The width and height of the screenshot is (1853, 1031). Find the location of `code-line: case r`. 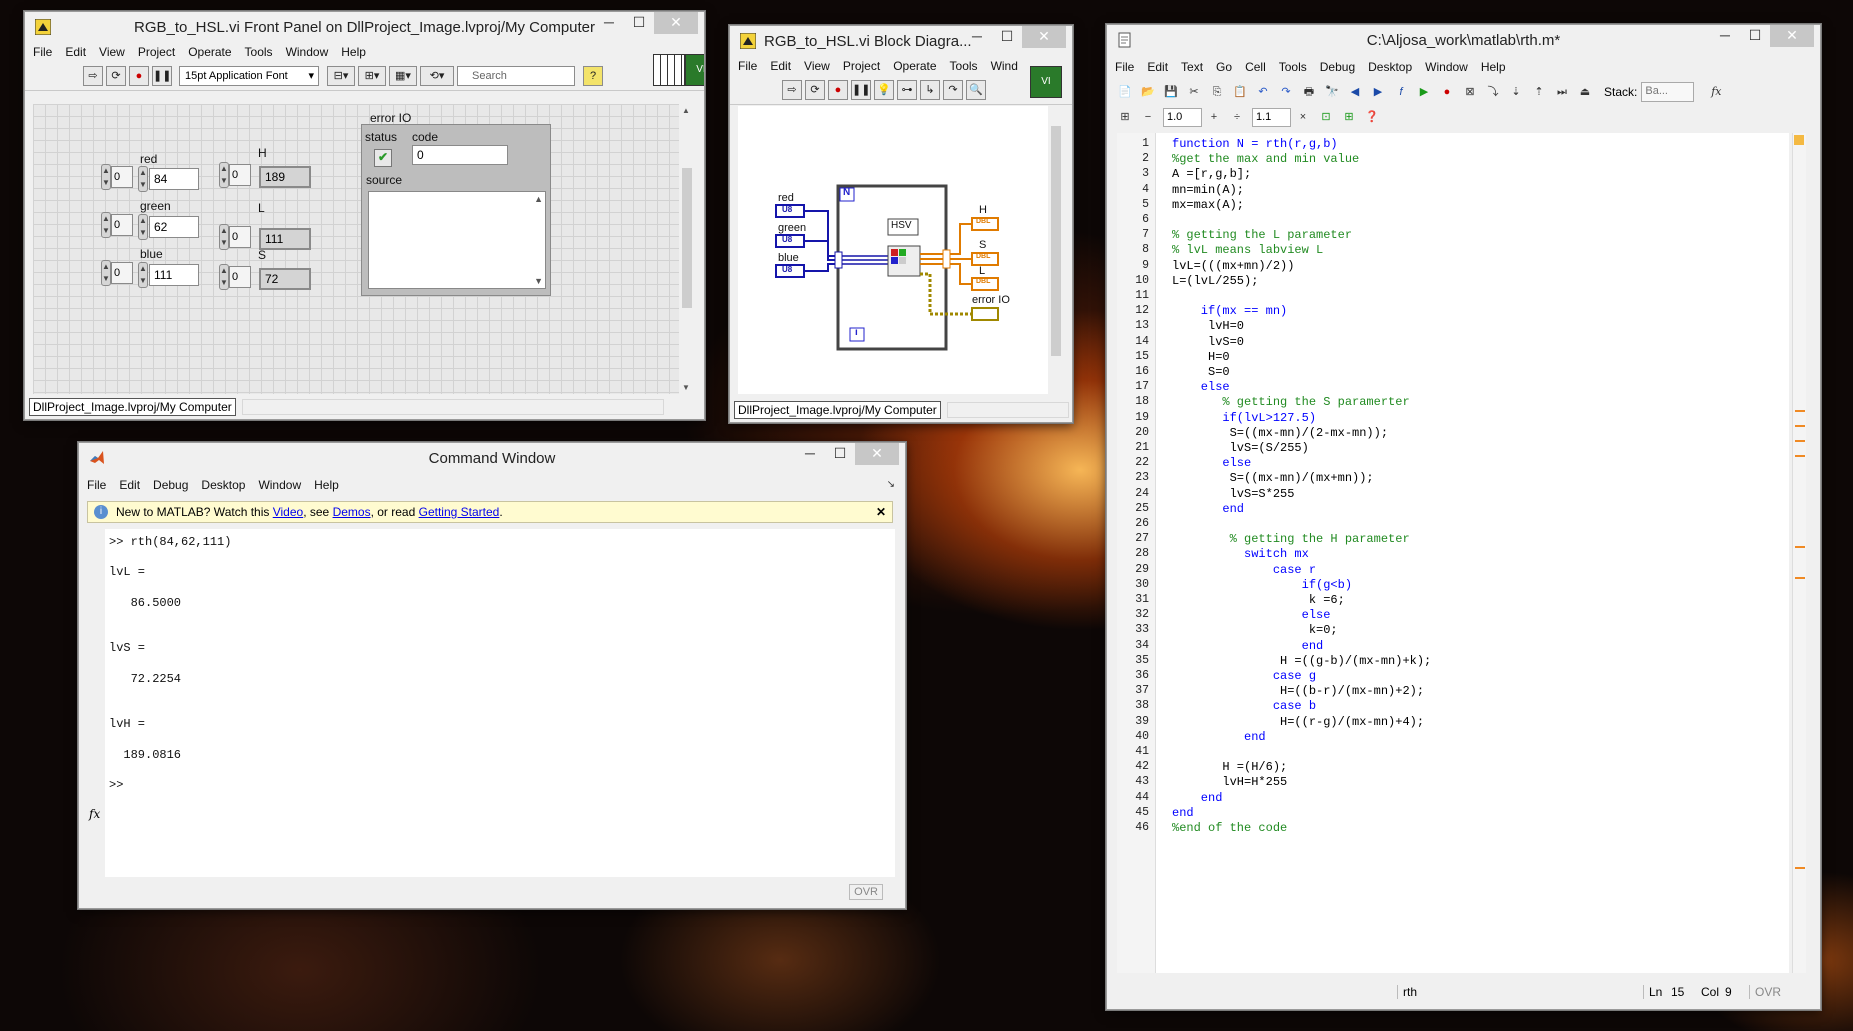

code-line: case r is located at coordinates (1244, 570).